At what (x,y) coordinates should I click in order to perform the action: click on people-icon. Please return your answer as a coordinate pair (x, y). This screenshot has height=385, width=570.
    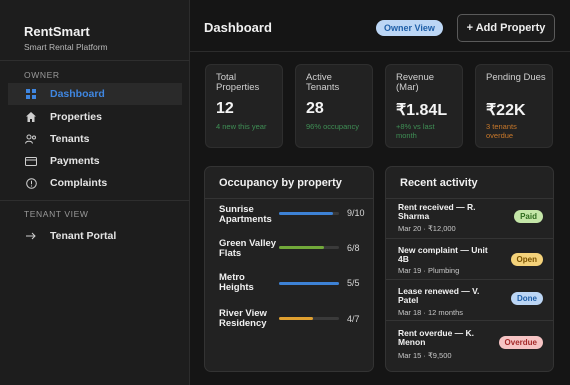
    Looking at the image, I should click on (31, 139).